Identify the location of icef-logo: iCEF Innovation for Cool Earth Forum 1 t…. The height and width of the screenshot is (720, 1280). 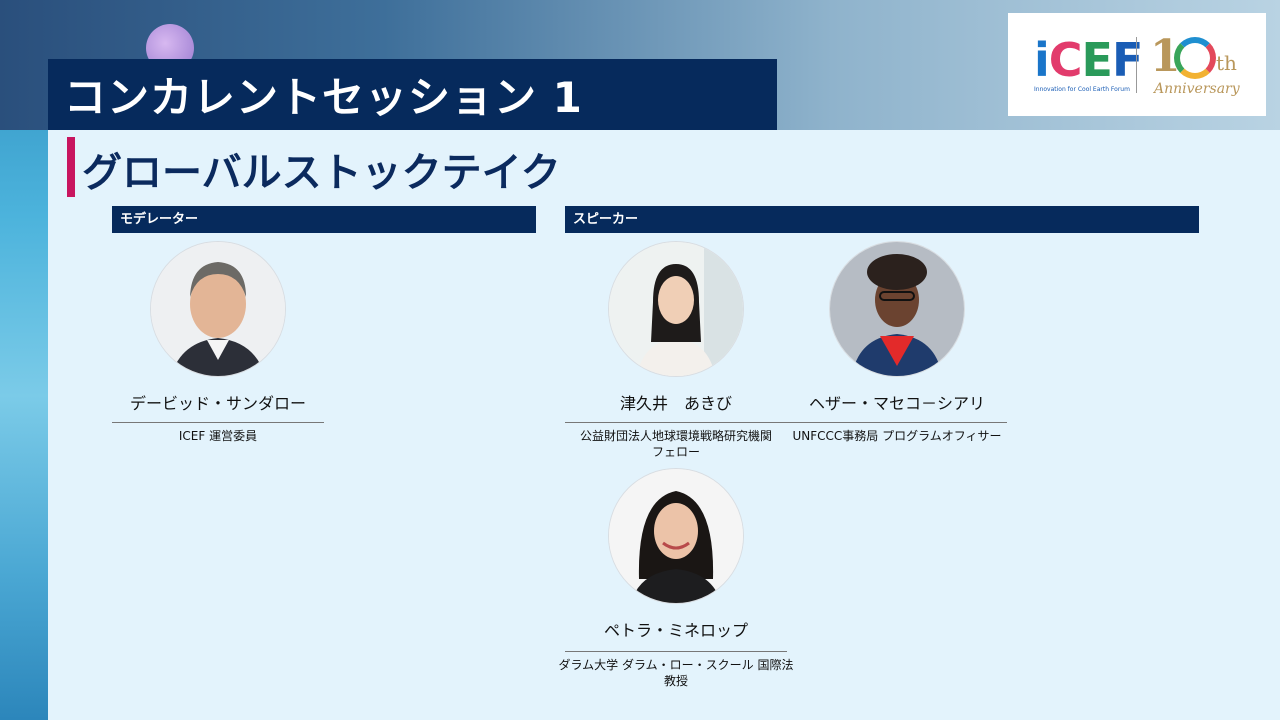
(1137, 64).